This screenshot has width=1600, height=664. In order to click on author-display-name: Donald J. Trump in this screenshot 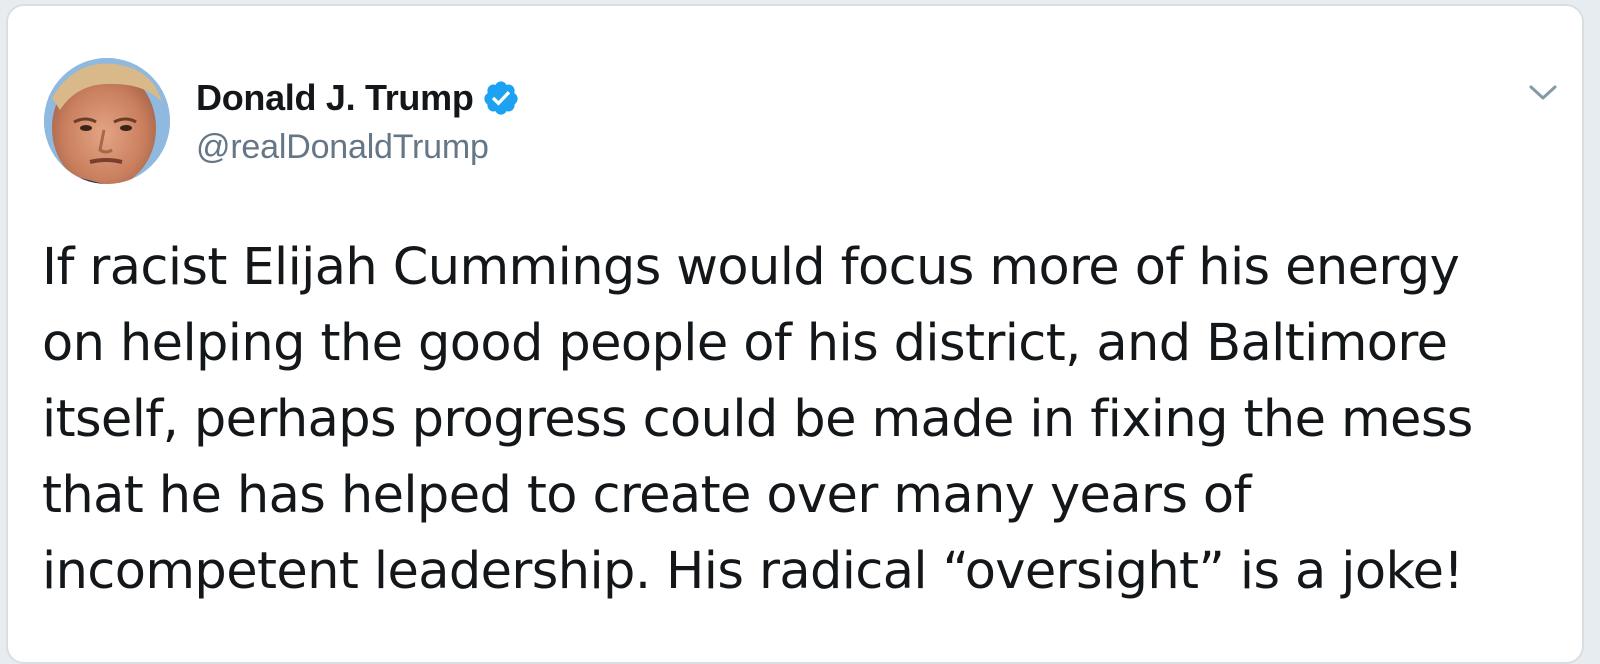, I will do `click(335, 98)`.